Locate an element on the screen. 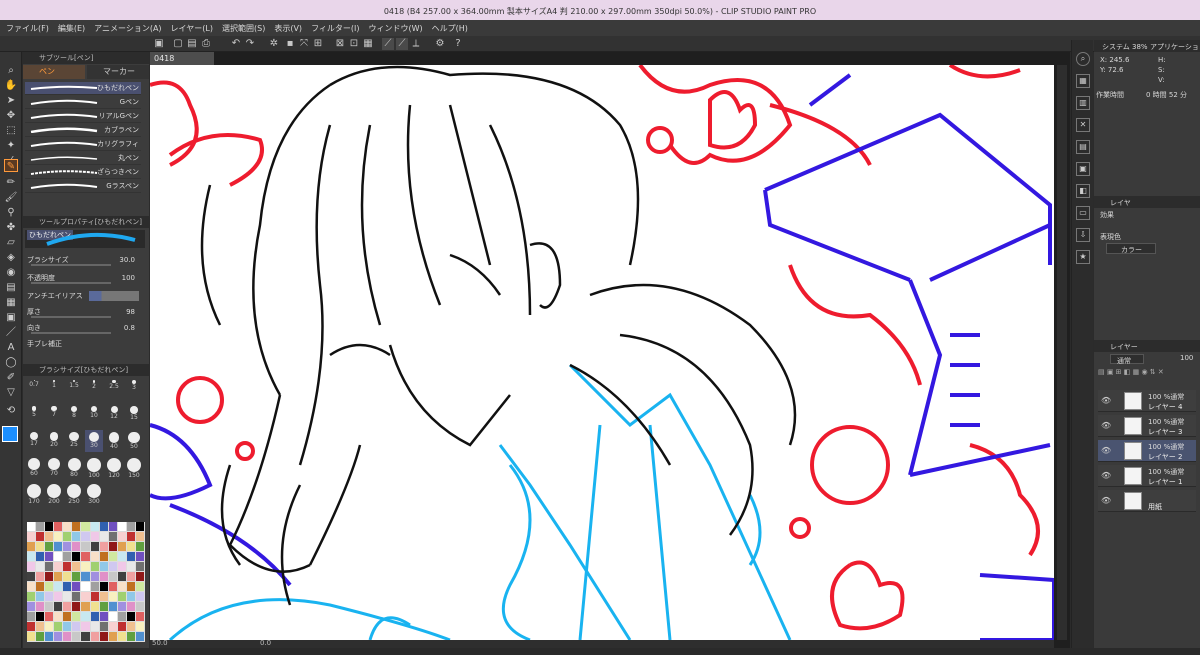 The image size is (1200, 655). tab-pen: ペン is located at coordinates (54, 72).